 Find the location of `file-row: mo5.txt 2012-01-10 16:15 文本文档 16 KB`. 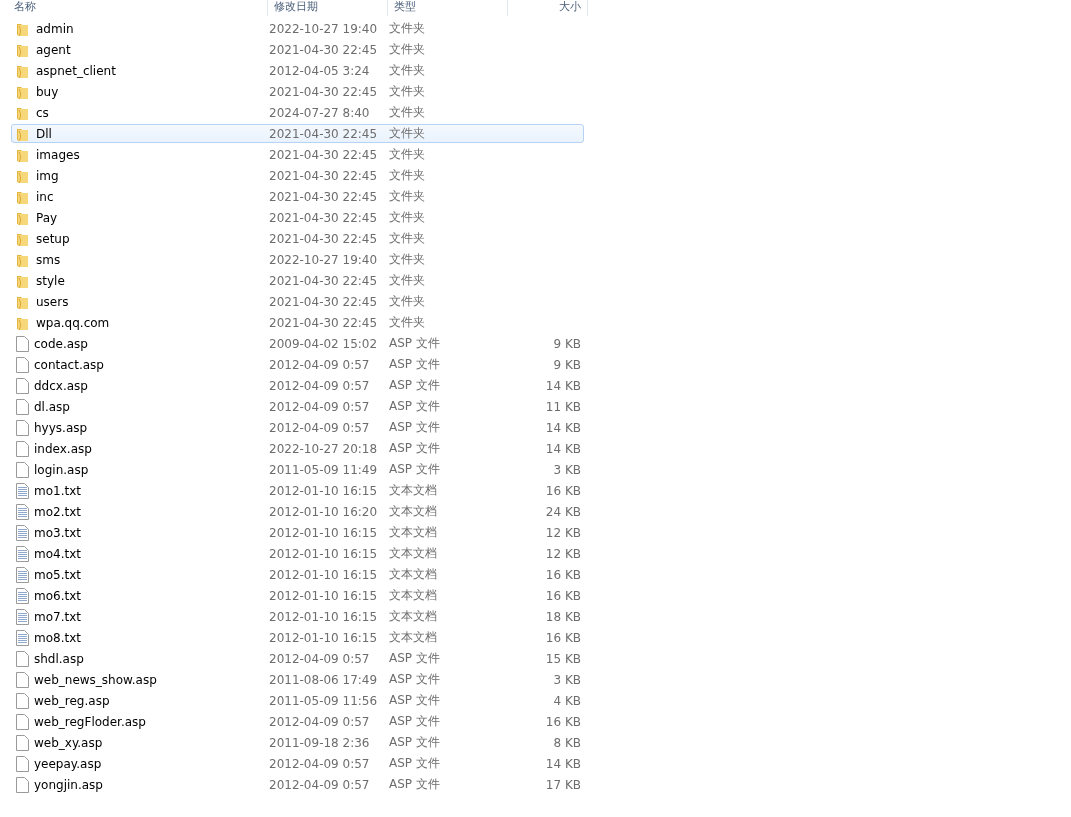

file-row: mo5.txt 2012-01-10 16:15 文本文档 16 KB is located at coordinates (297, 574).